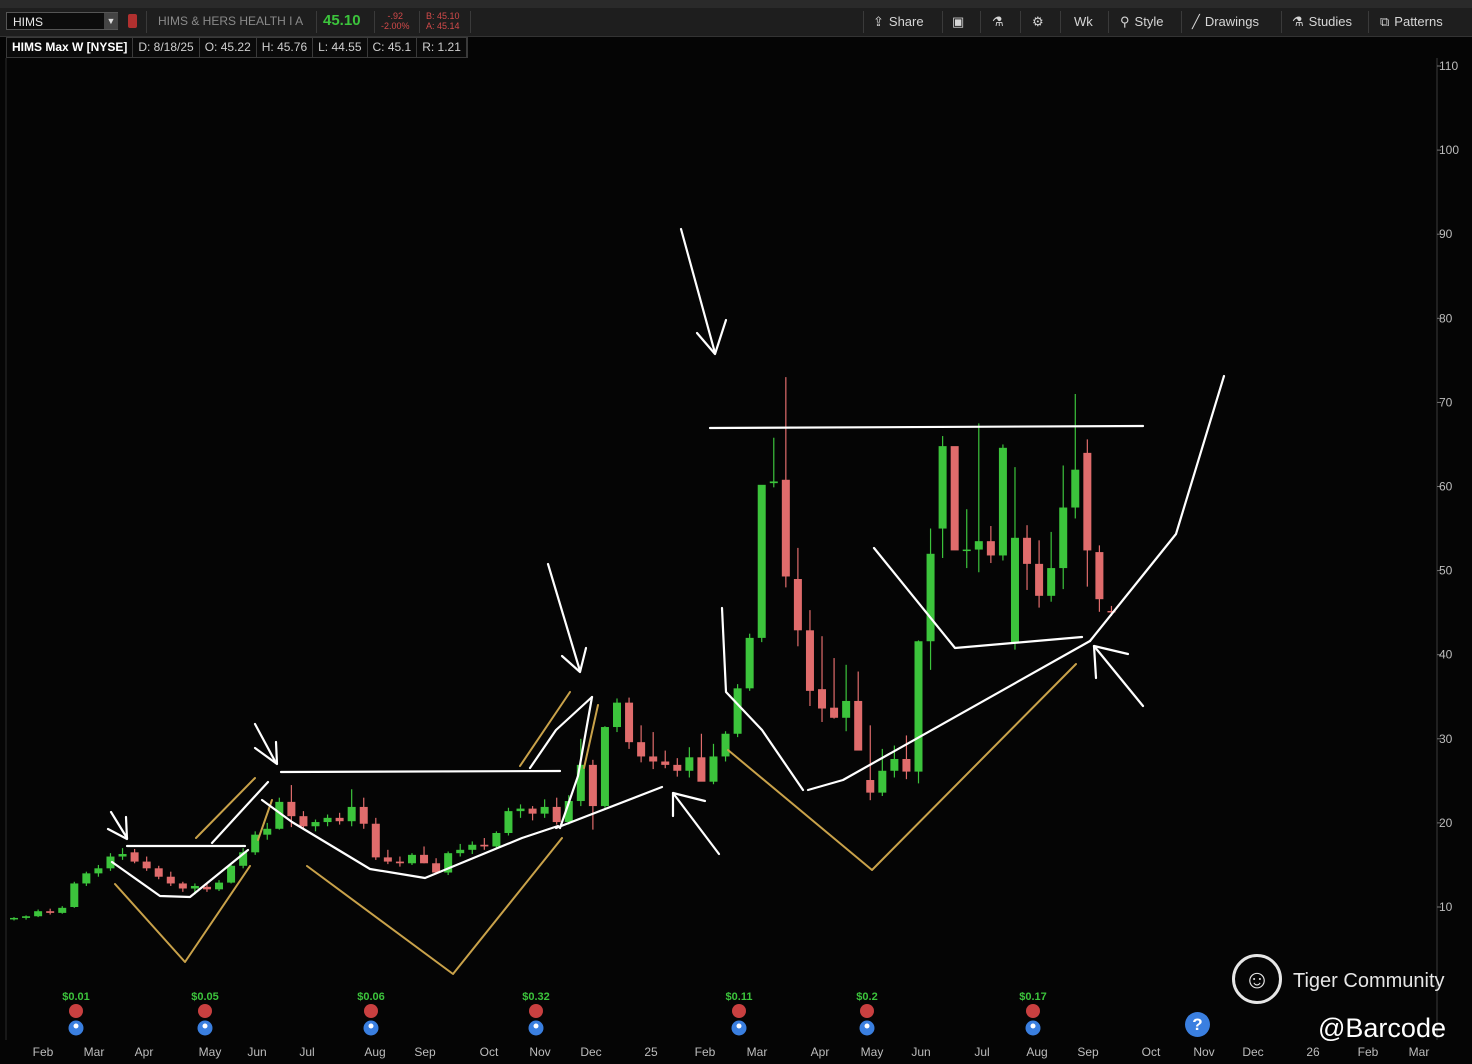 The image size is (1472, 1064). Describe the element at coordinates (536, 997) in the screenshot. I see `earnings-label: $0.32` at that location.